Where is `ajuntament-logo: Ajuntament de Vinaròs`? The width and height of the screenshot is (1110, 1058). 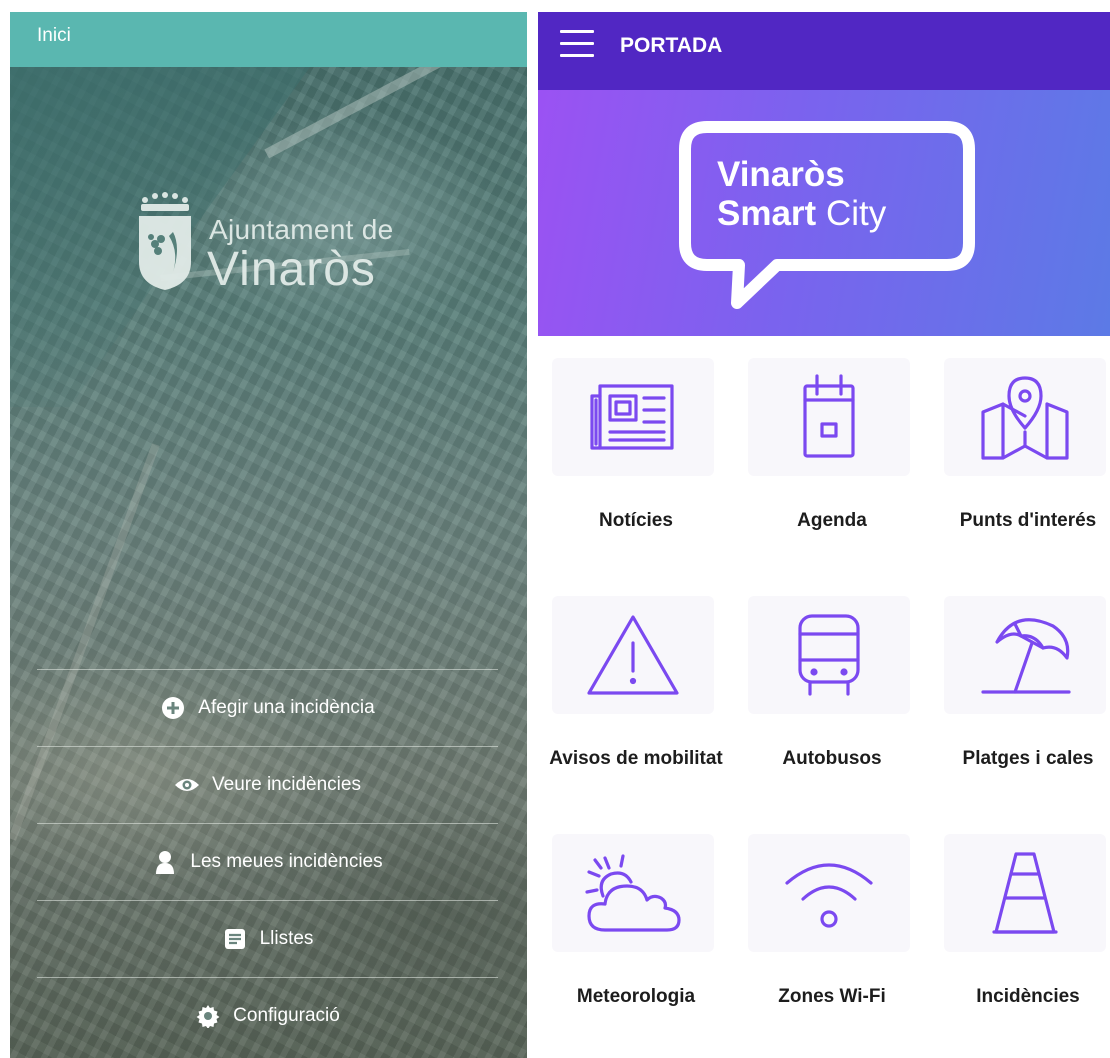
ajuntament-logo: Ajuntament de Vinaròs is located at coordinates (280, 247).